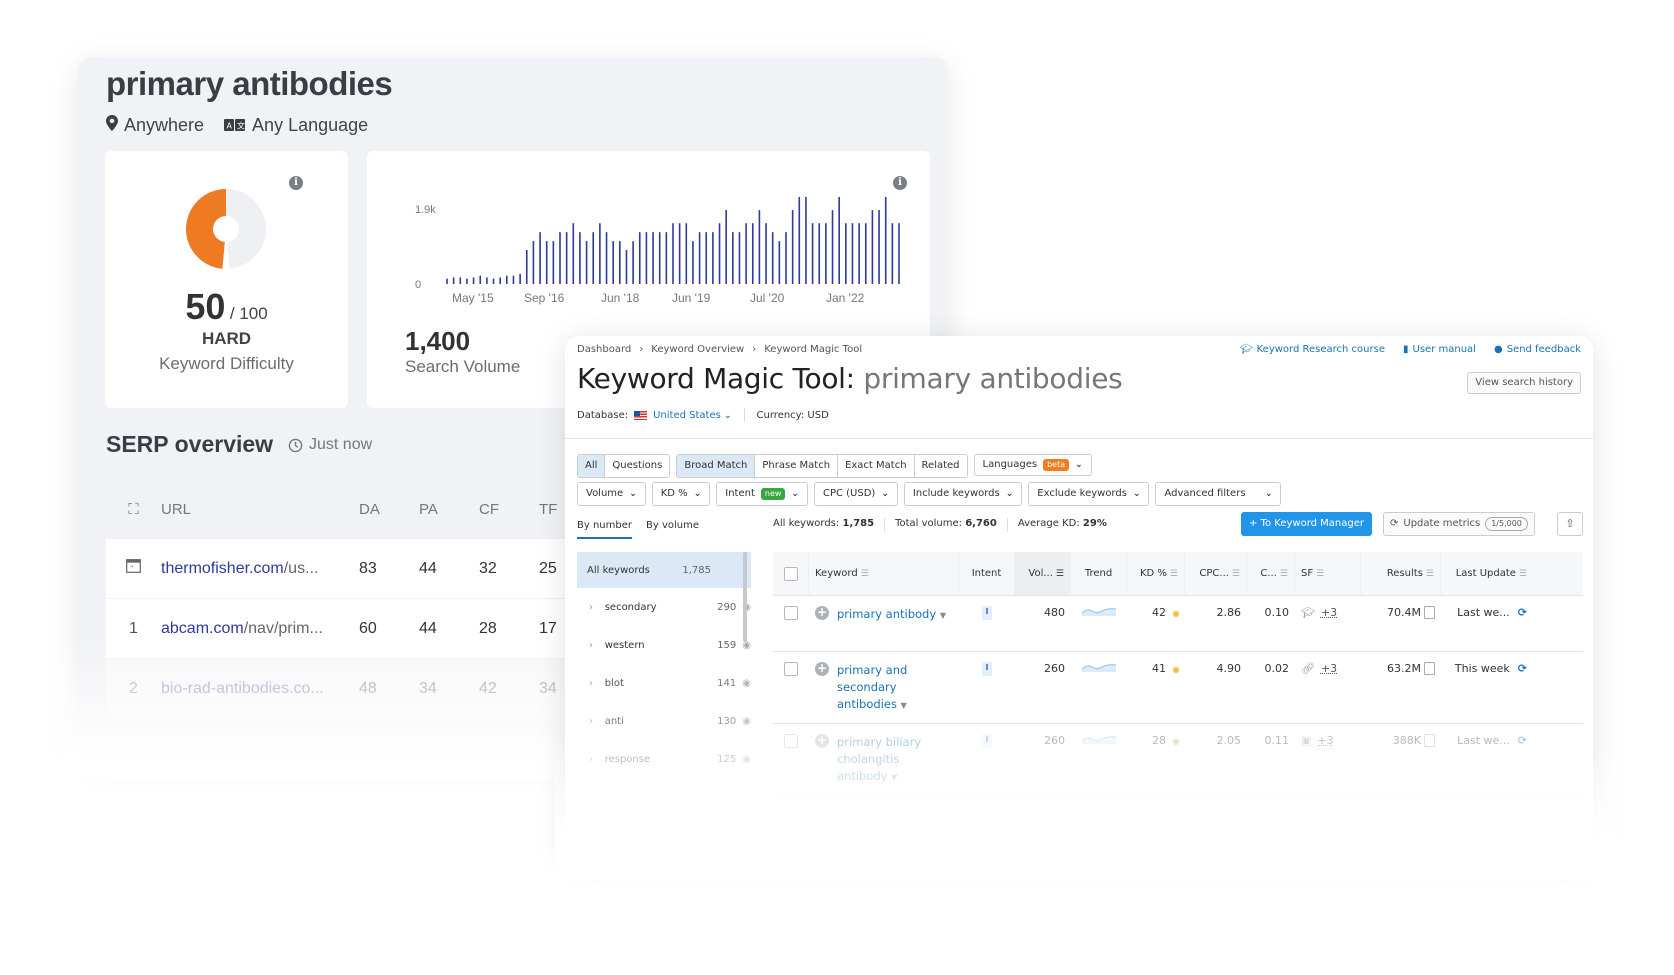 The width and height of the screenshot is (1674, 975). Describe the element at coordinates (1328, 573) in the screenshot. I see `col-serp-features: SF ☰` at that location.